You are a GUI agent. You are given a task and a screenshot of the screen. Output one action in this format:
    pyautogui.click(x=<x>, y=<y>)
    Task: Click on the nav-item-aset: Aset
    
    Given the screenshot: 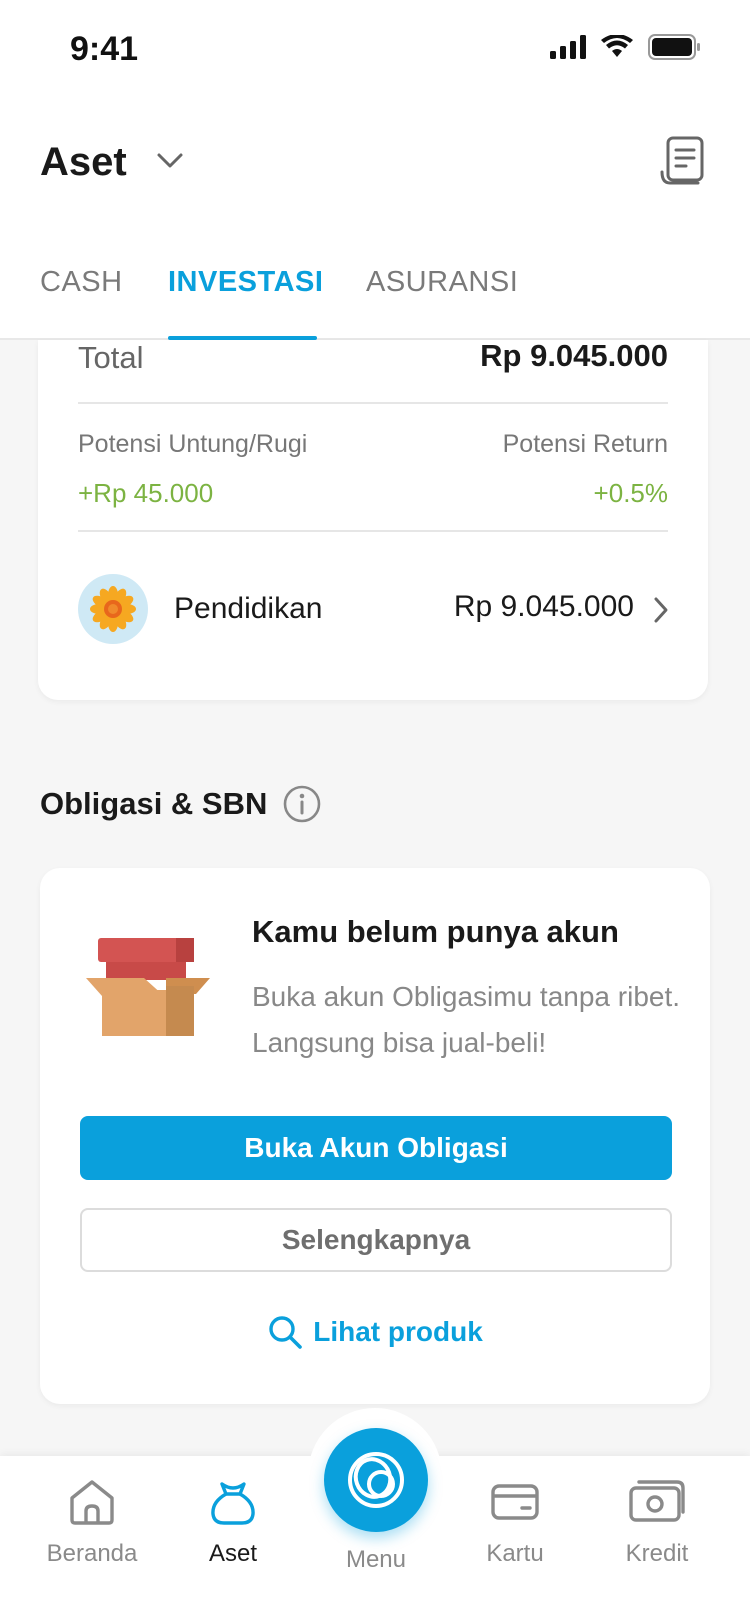 What is the action you would take?
    pyautogui.click(x=233, y=1523)
    